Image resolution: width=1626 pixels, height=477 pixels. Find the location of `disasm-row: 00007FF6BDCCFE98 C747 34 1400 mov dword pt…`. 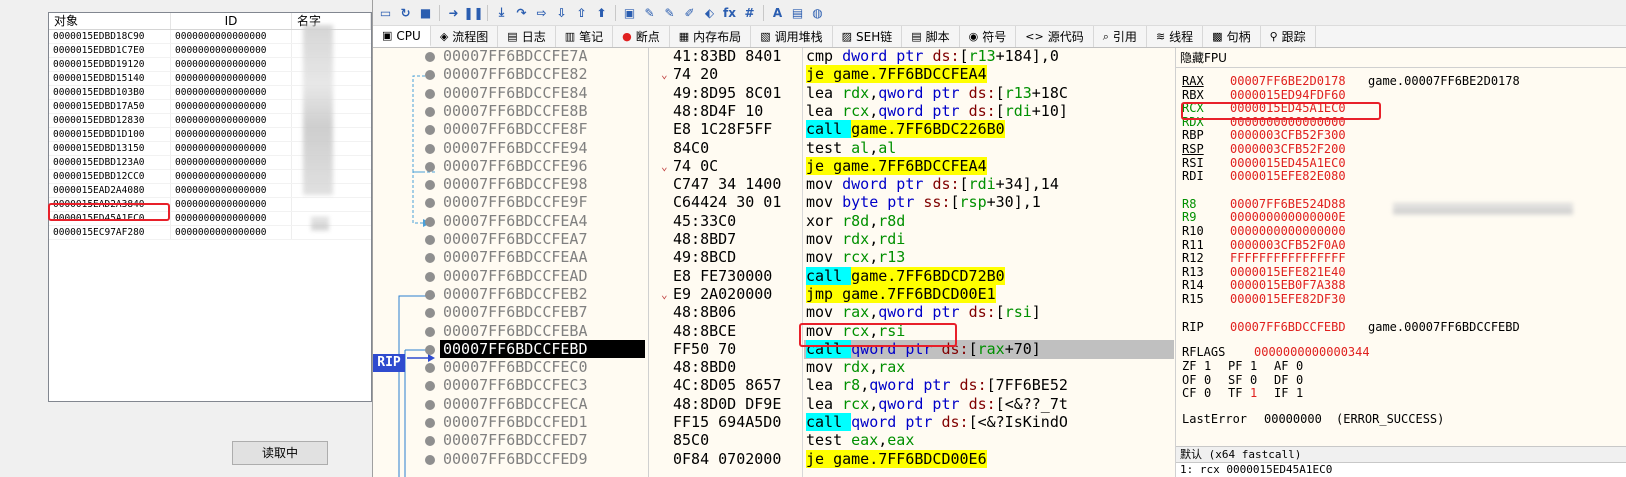

disasm-row: 00007FF6BDCCFE98 C747 34 1400 mov dword pt… is located at coordinates (774, 185).